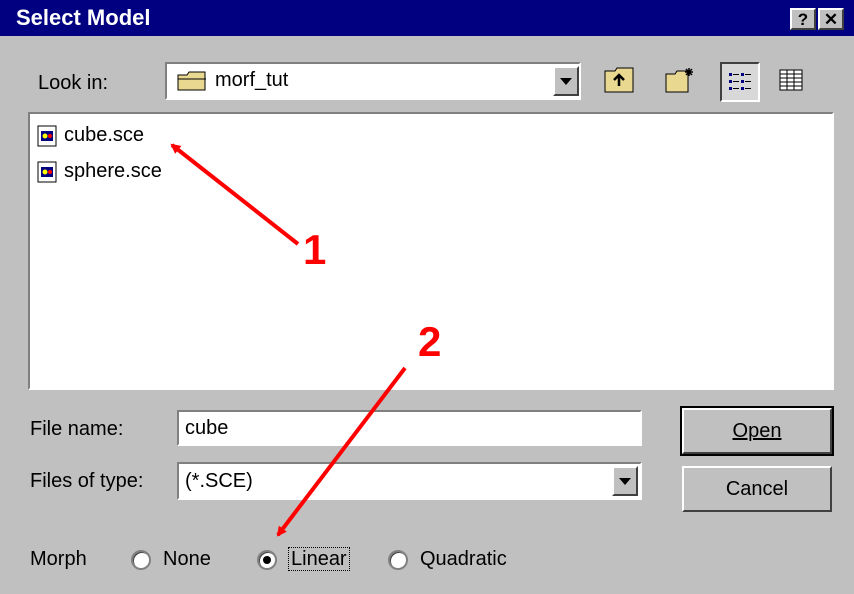  I want to click on details-view-icon, so click(791, 80).